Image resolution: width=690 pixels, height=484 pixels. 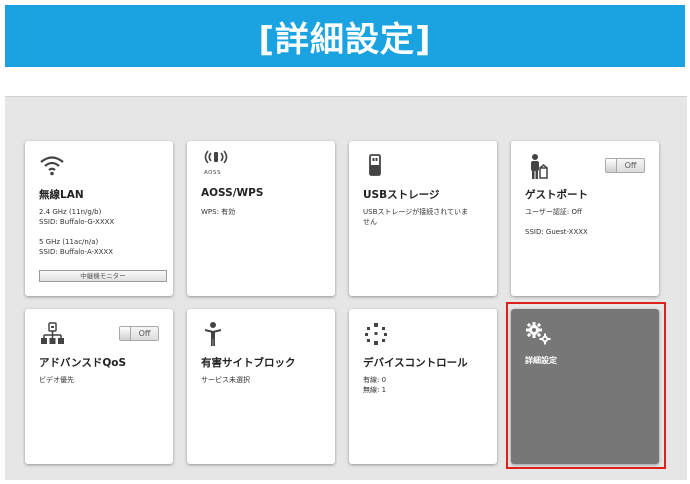 I want to click on ssid-24-label: SSID: Buffalo-G-XXXX, so click(x=77, y=222).